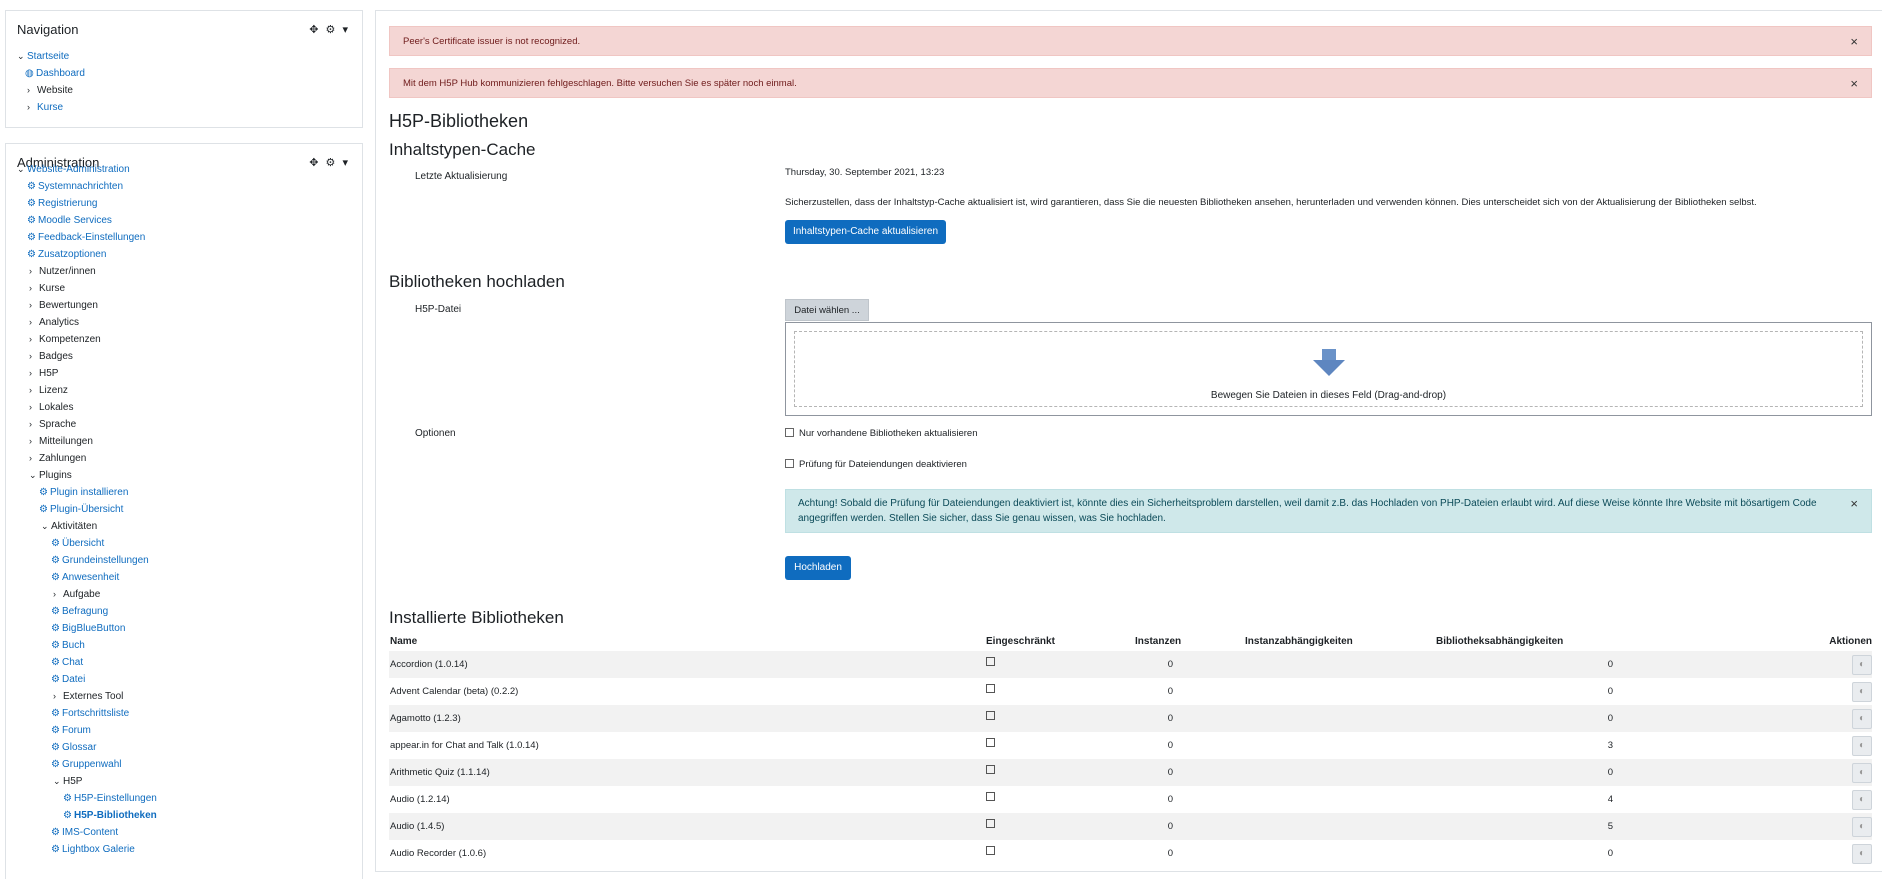 Image resolution: width=1882 pixels, height=879 pixels. What do you see at coordinates (75, 220) in the screenshot?
I see `admin-link: Moodle Services` at bounding box center [75, 220].